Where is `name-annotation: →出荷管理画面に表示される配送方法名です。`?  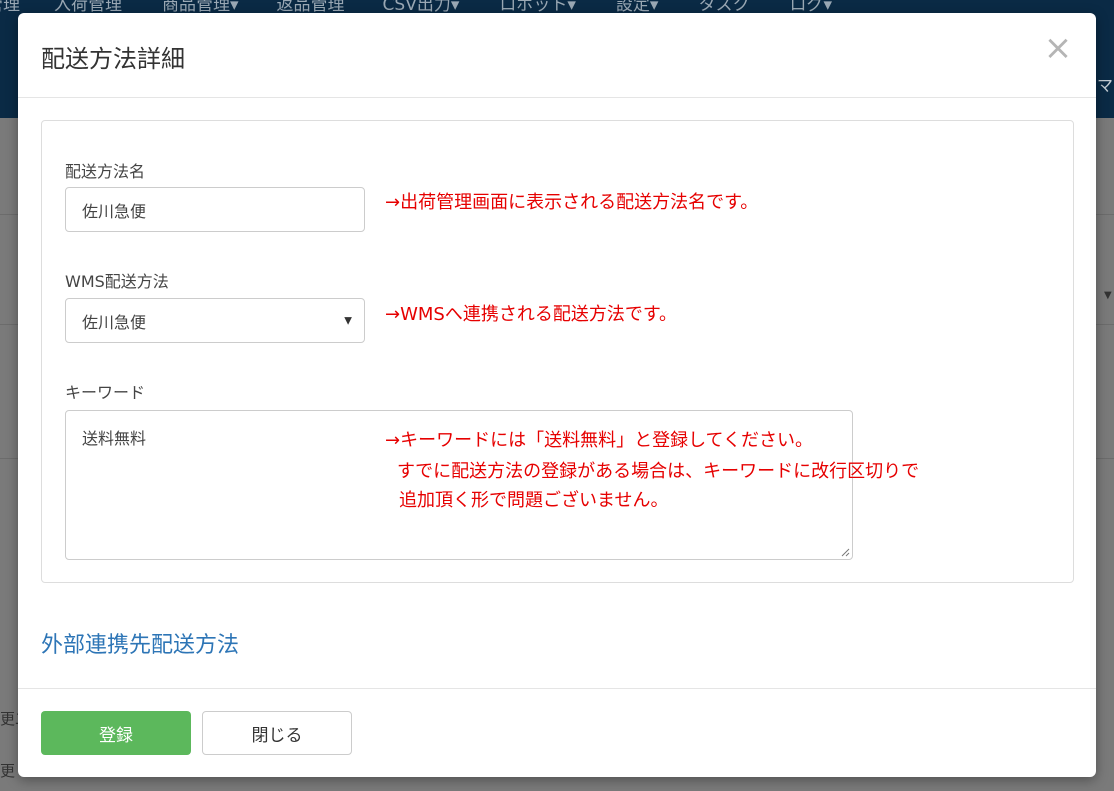
name-annotation: →出荷管理画面に表示される配送方法名です。 is located at coordinates (572, 202).